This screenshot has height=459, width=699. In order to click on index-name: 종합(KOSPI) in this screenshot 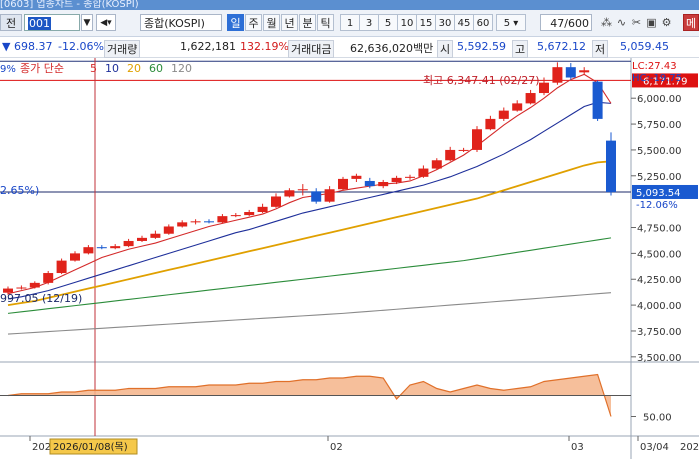, I will do `click(181, 22)`.